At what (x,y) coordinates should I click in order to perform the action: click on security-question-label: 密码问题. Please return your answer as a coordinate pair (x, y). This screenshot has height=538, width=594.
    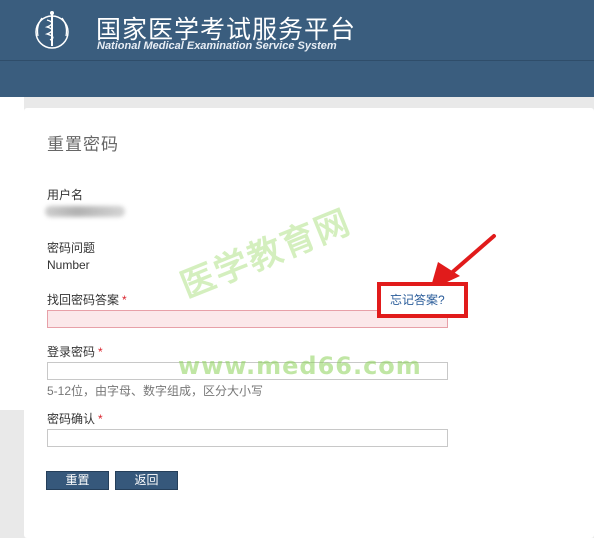
    Looking at the image, I should click on (71, 248).